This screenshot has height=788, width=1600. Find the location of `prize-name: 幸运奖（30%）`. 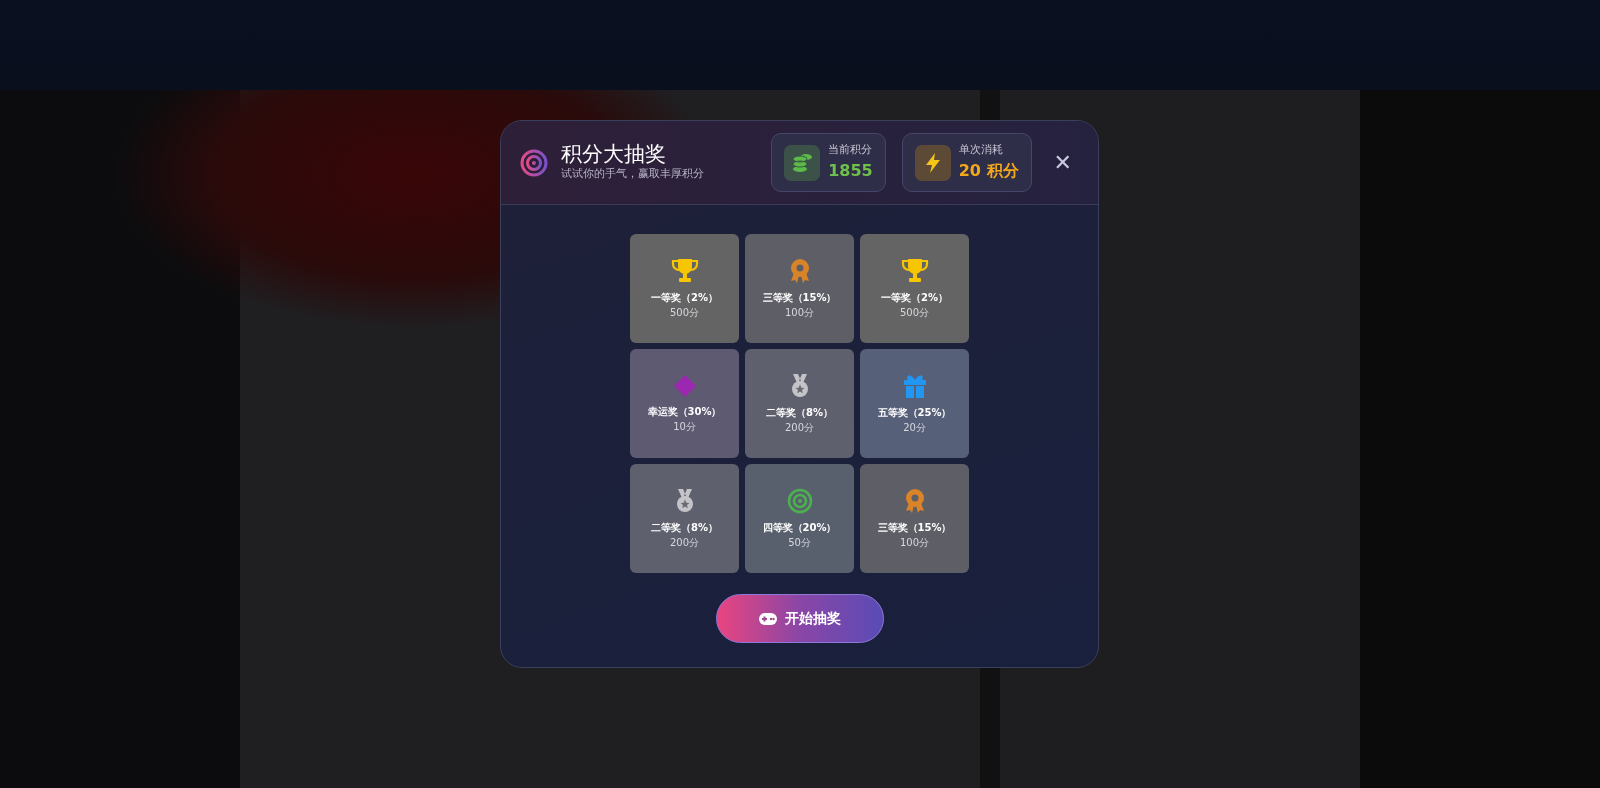

prize-name: 幸运奖（30%） is located at coordinates (684, 411).